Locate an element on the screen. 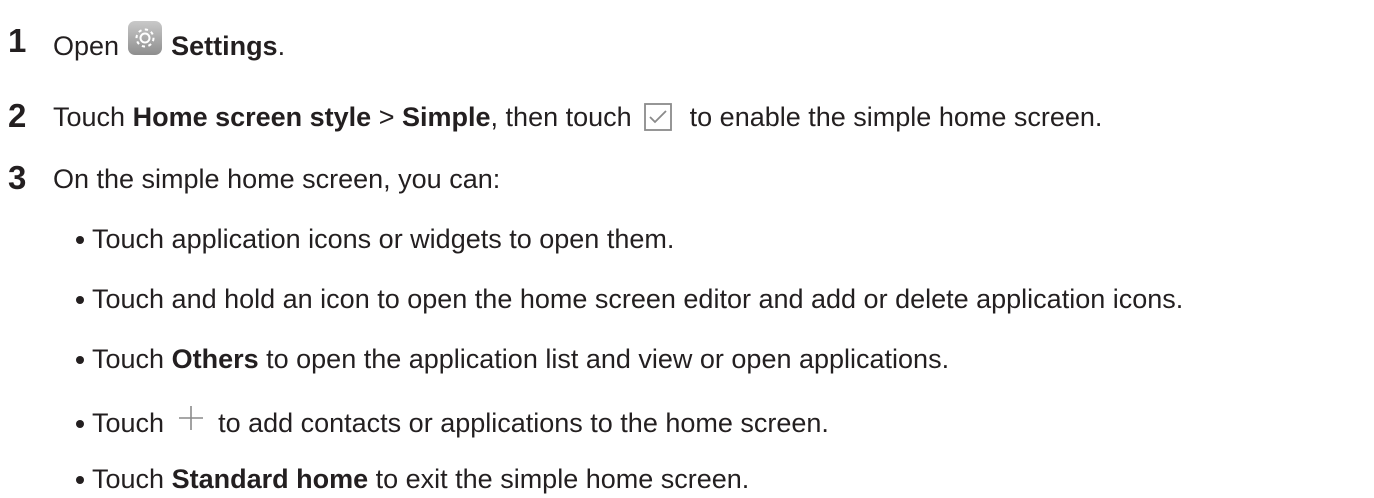 Image resolution: width=1374 pixels, height=498 pixels. home-screen-style-label: Home screen style is located at coordinates (252, 116).